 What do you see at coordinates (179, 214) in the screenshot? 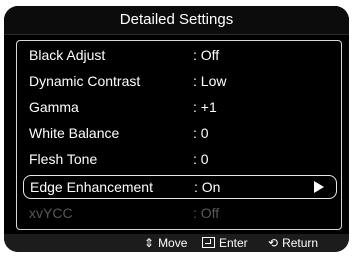
I see `menu-item-xvycc: xvYCC : Off` at bounding box center [179, 214].